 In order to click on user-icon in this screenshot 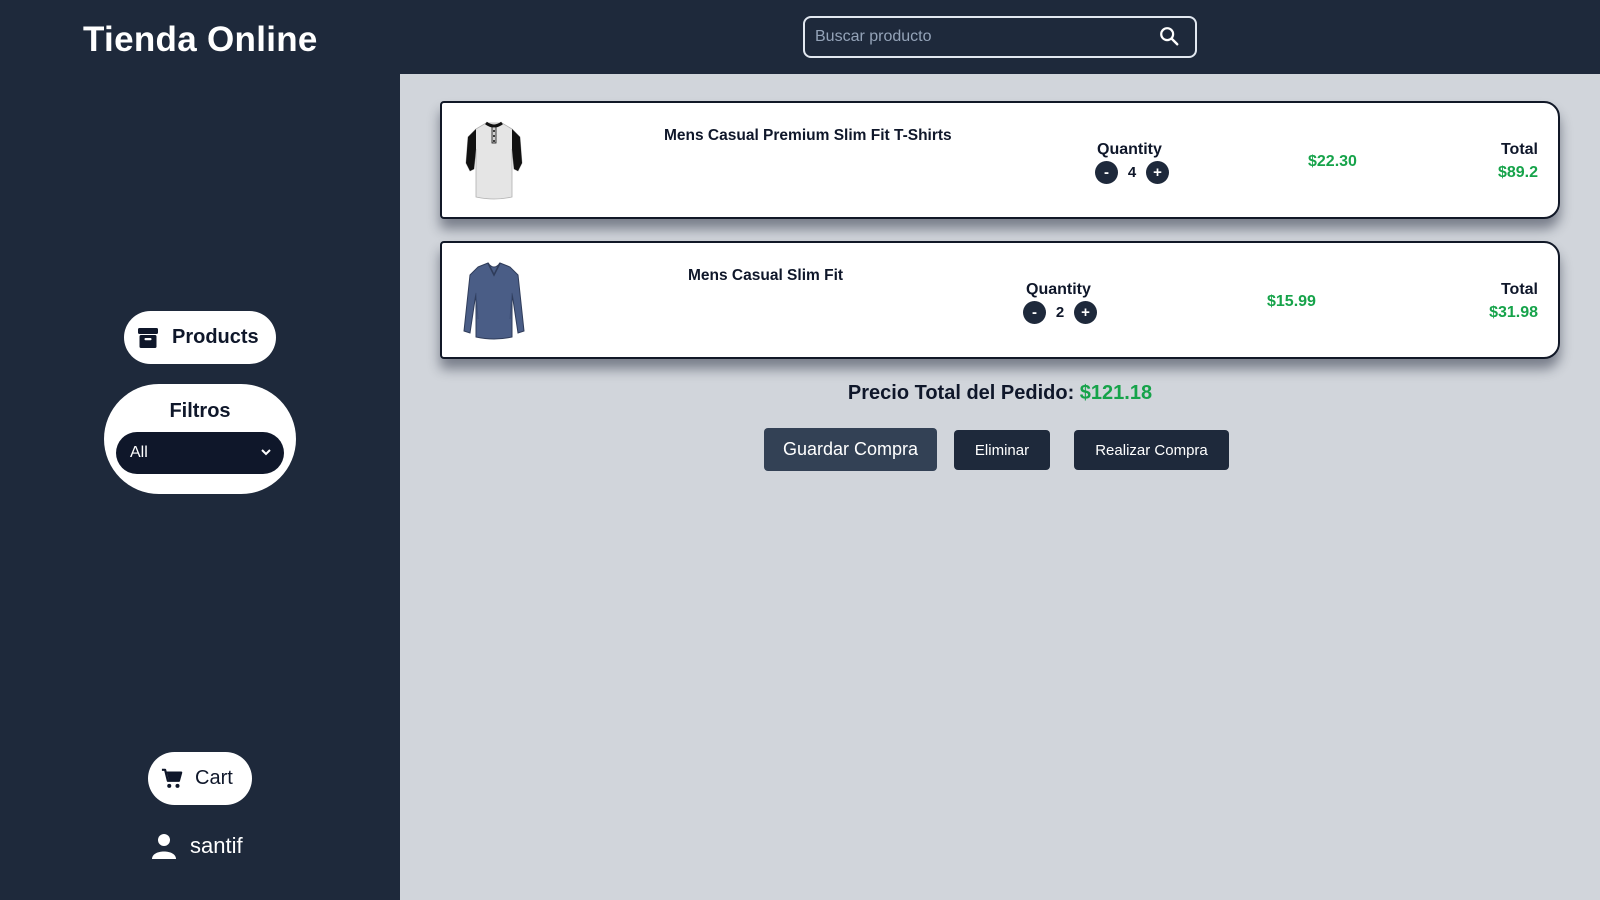, I will do `click(164, 846)`.